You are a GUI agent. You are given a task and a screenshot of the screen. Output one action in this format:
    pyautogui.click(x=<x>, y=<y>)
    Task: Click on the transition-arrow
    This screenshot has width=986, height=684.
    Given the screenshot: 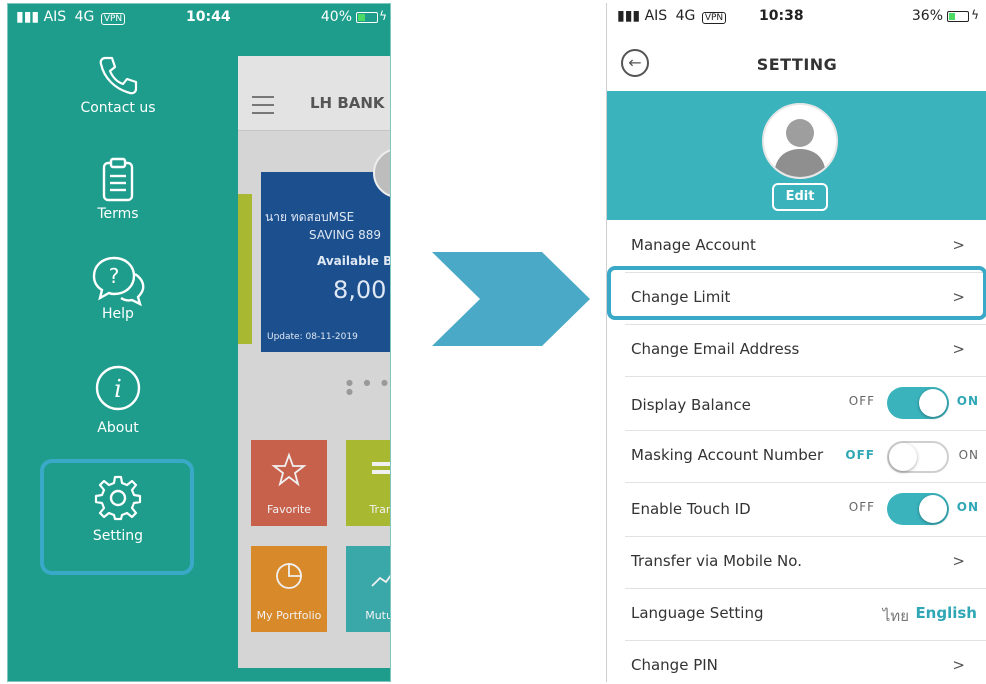 What is the action you would take?
    pyautogui.click(x=511, y=299)
    